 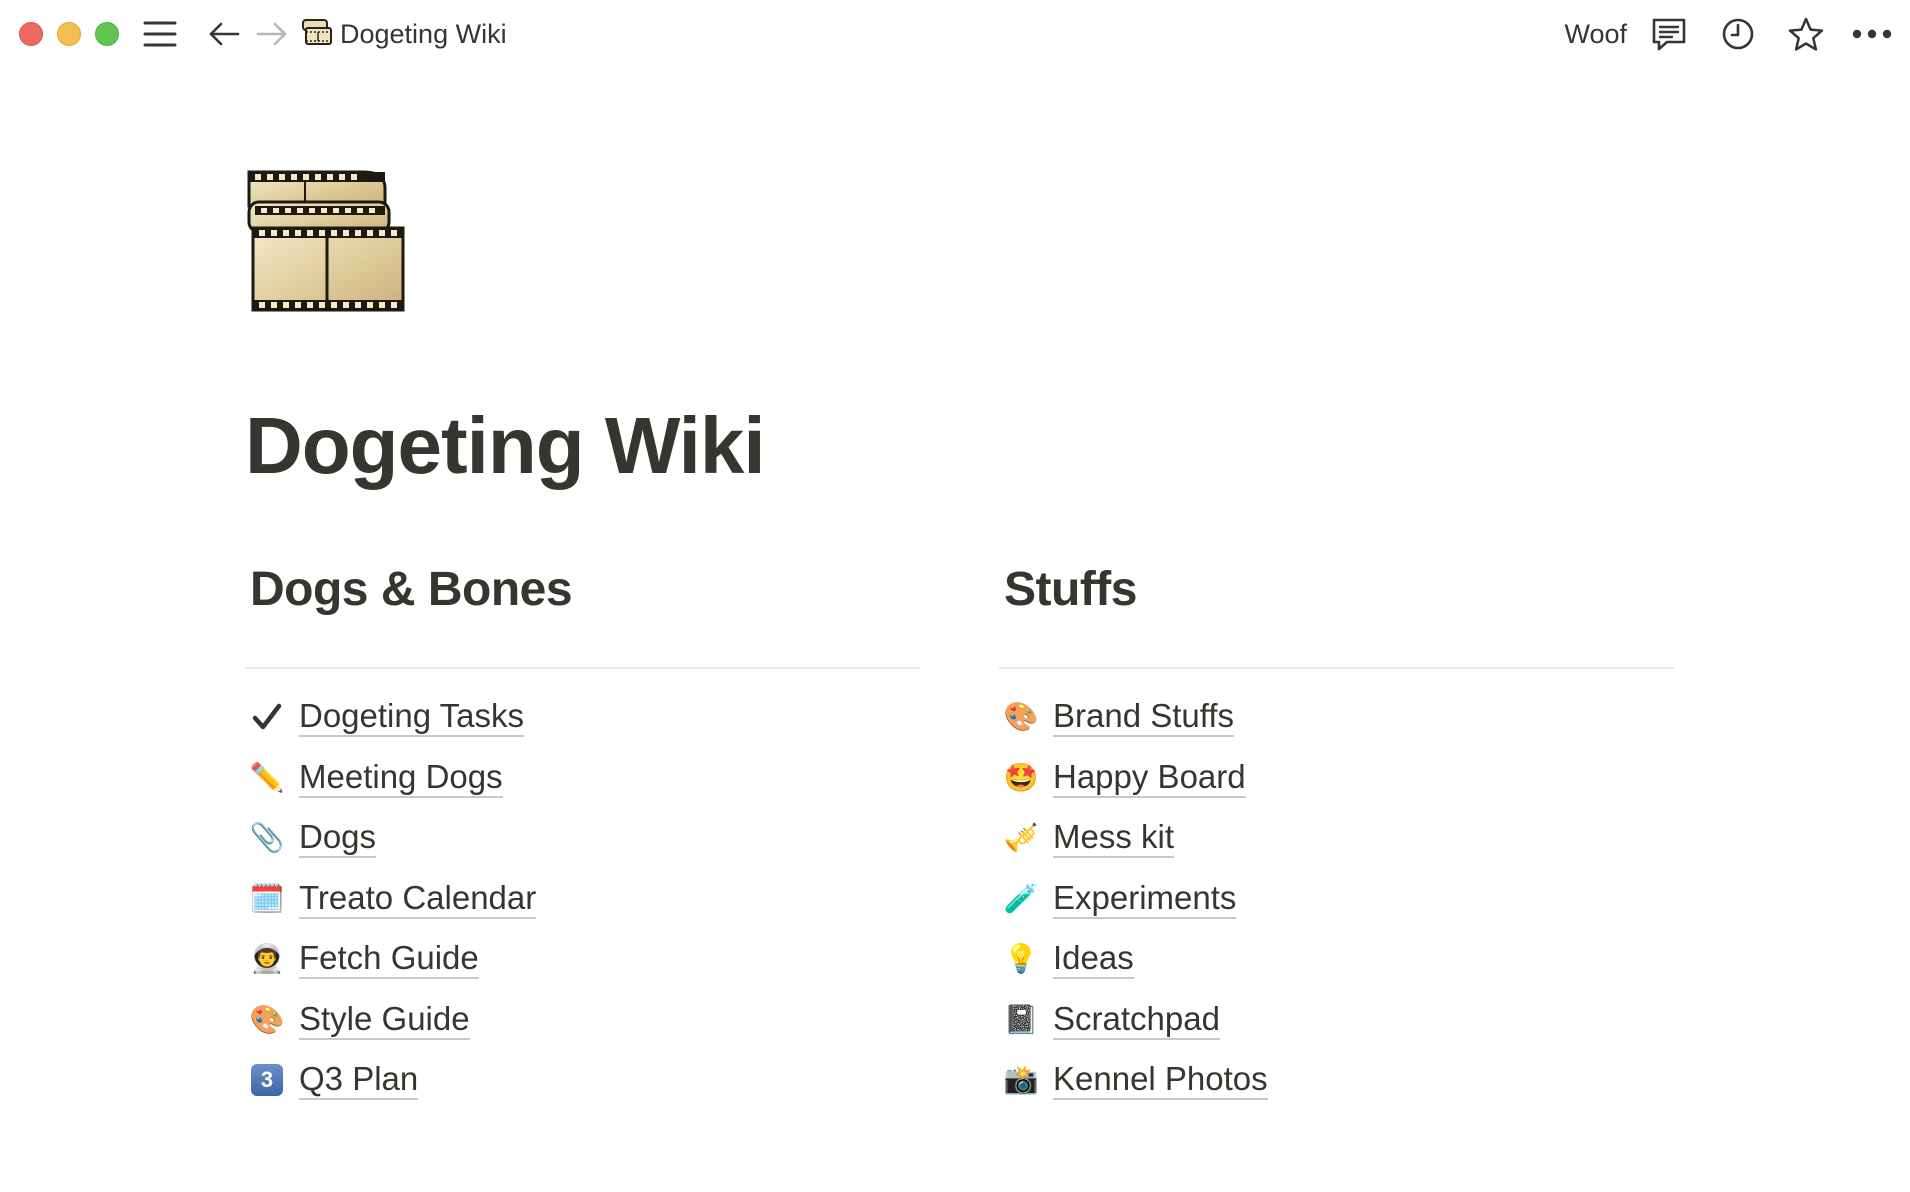 I want to click on page-link-kennel-photos: 📸 Kennel Photos, so click(x=1336, y=1080).